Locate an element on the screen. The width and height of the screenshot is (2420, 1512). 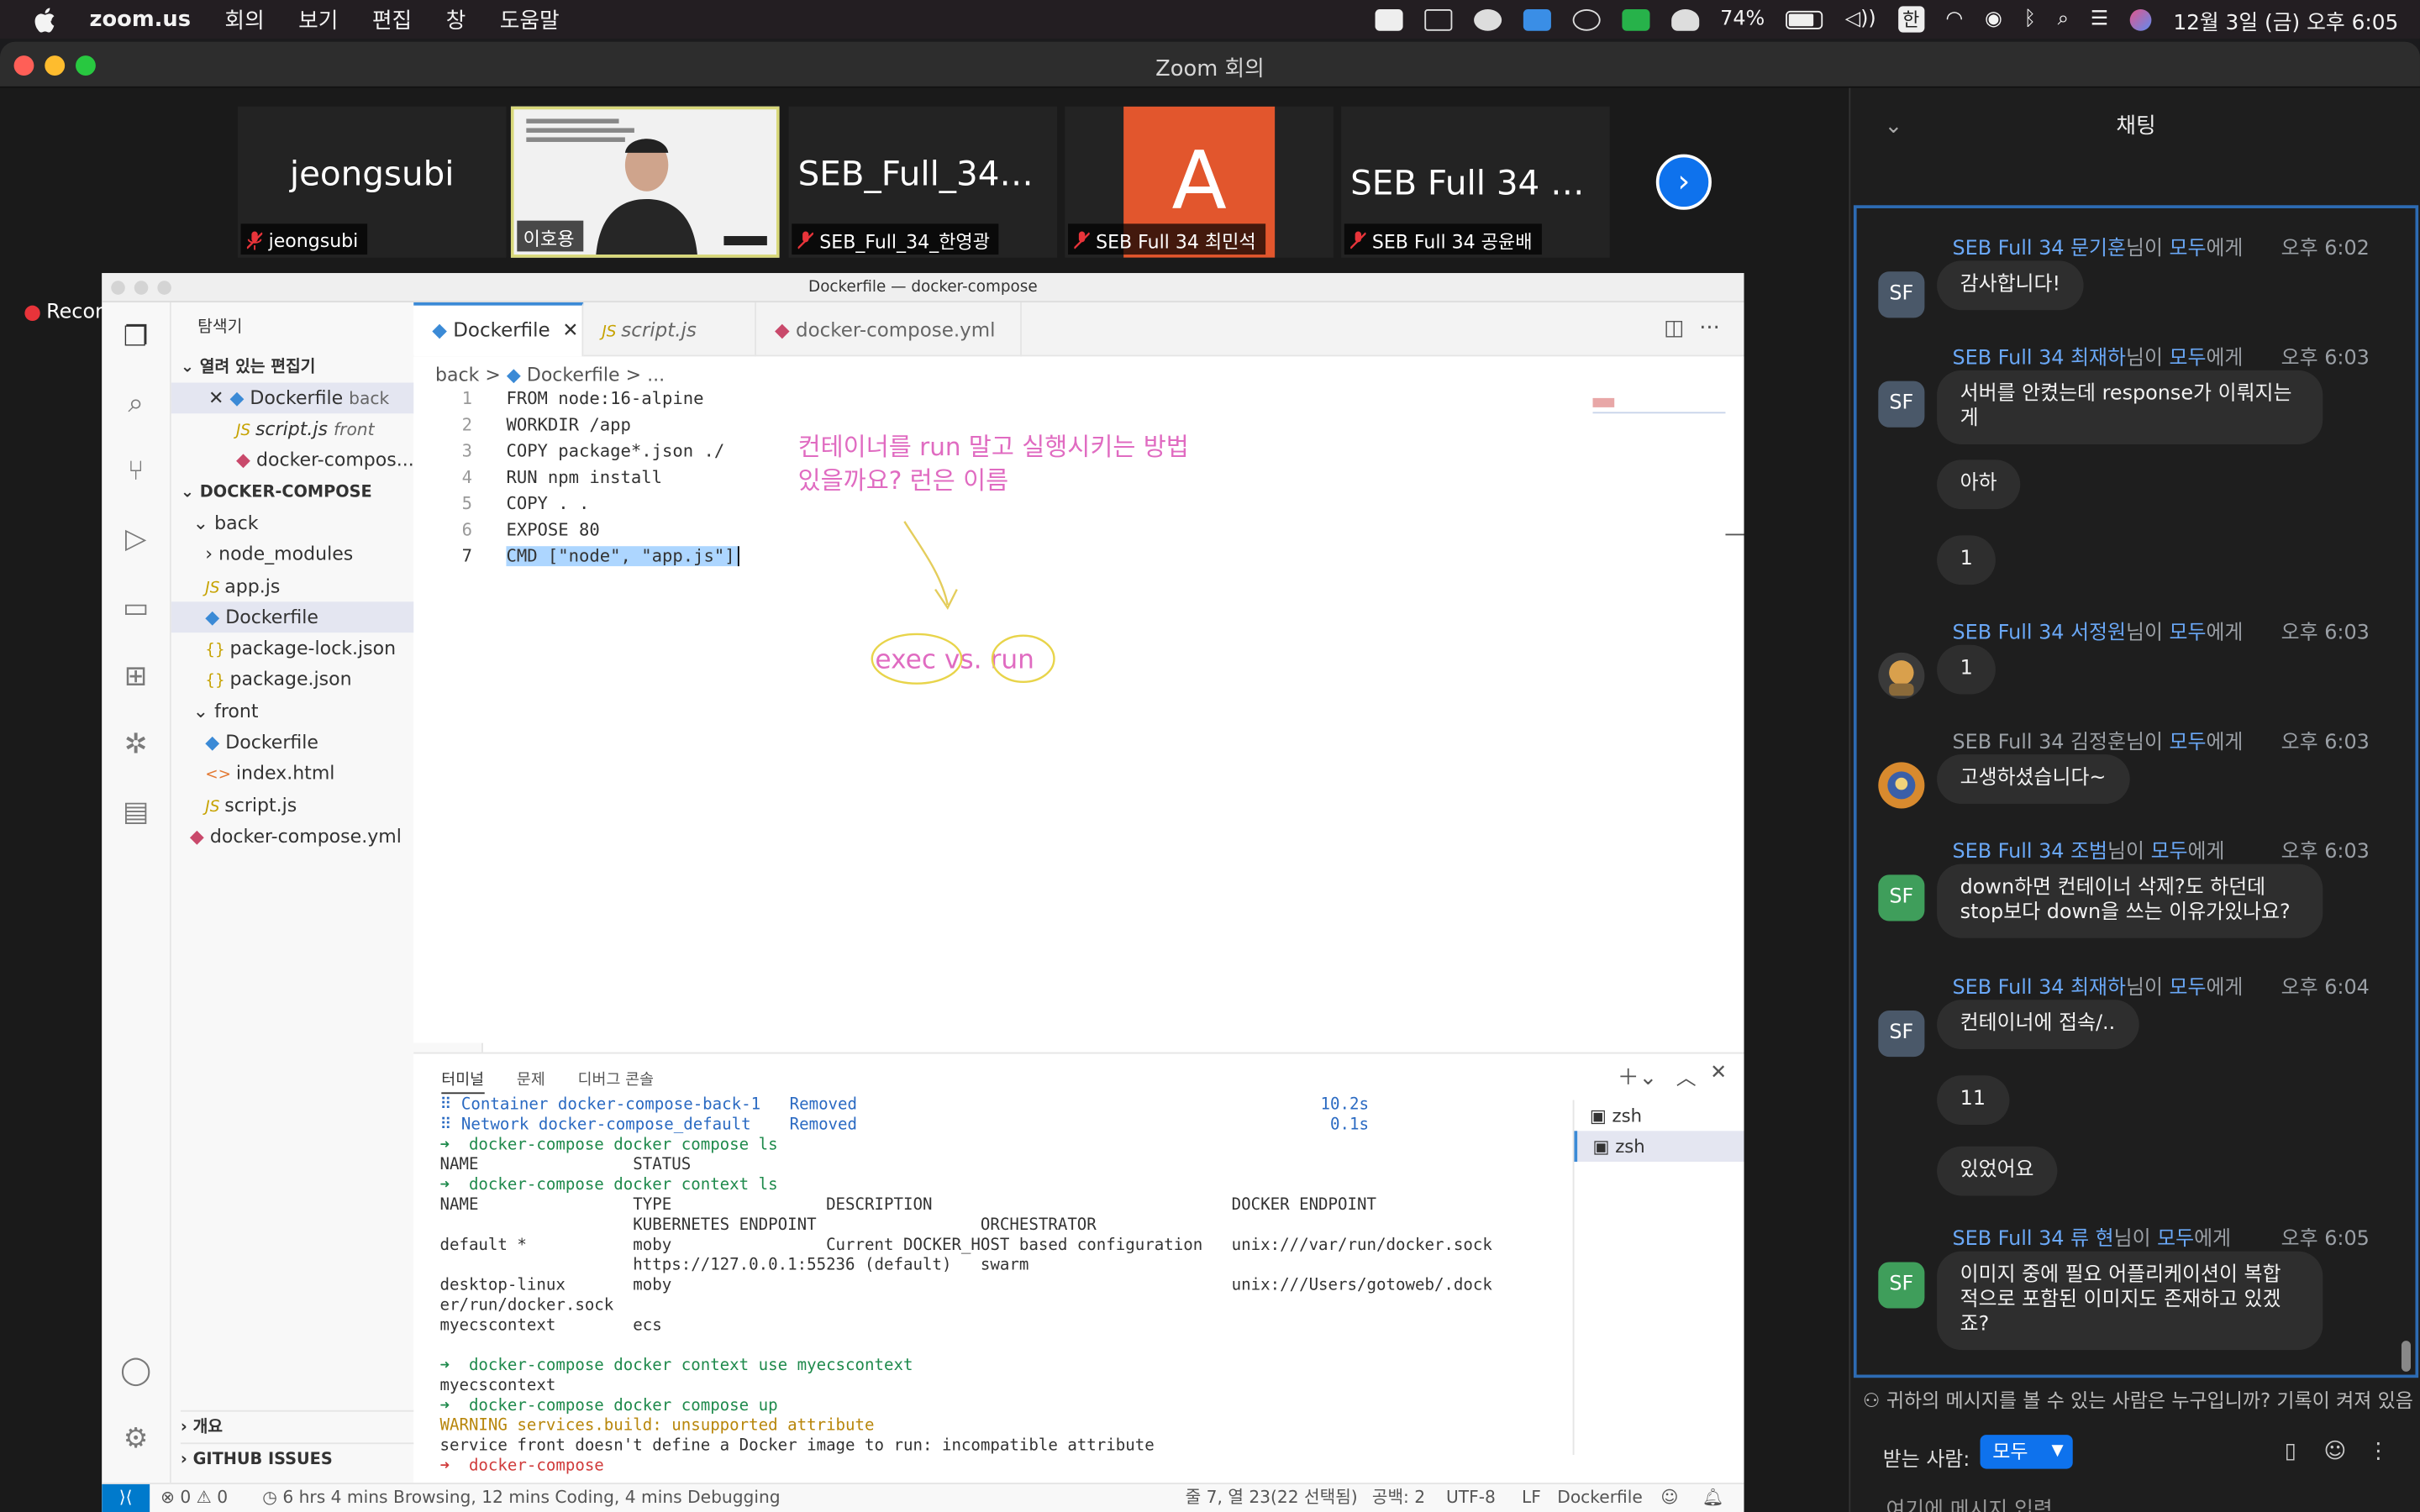
breadcrumb-folder: back is located at coordinates (457, 375).